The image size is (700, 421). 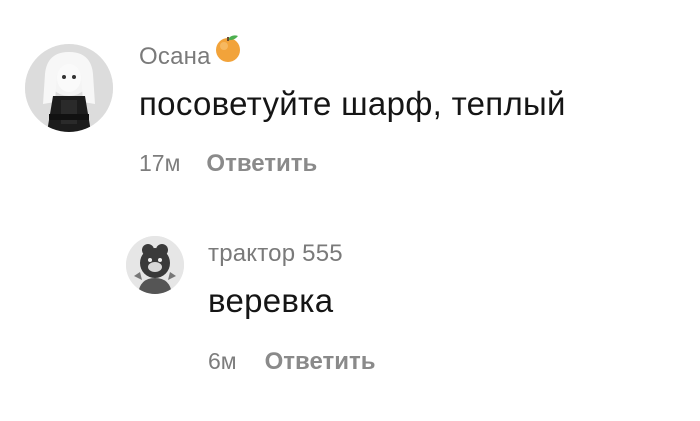 What do you see at coordinates (69, 88) in the screenshot?
I see `avatar` at bounding box center [69, 88].